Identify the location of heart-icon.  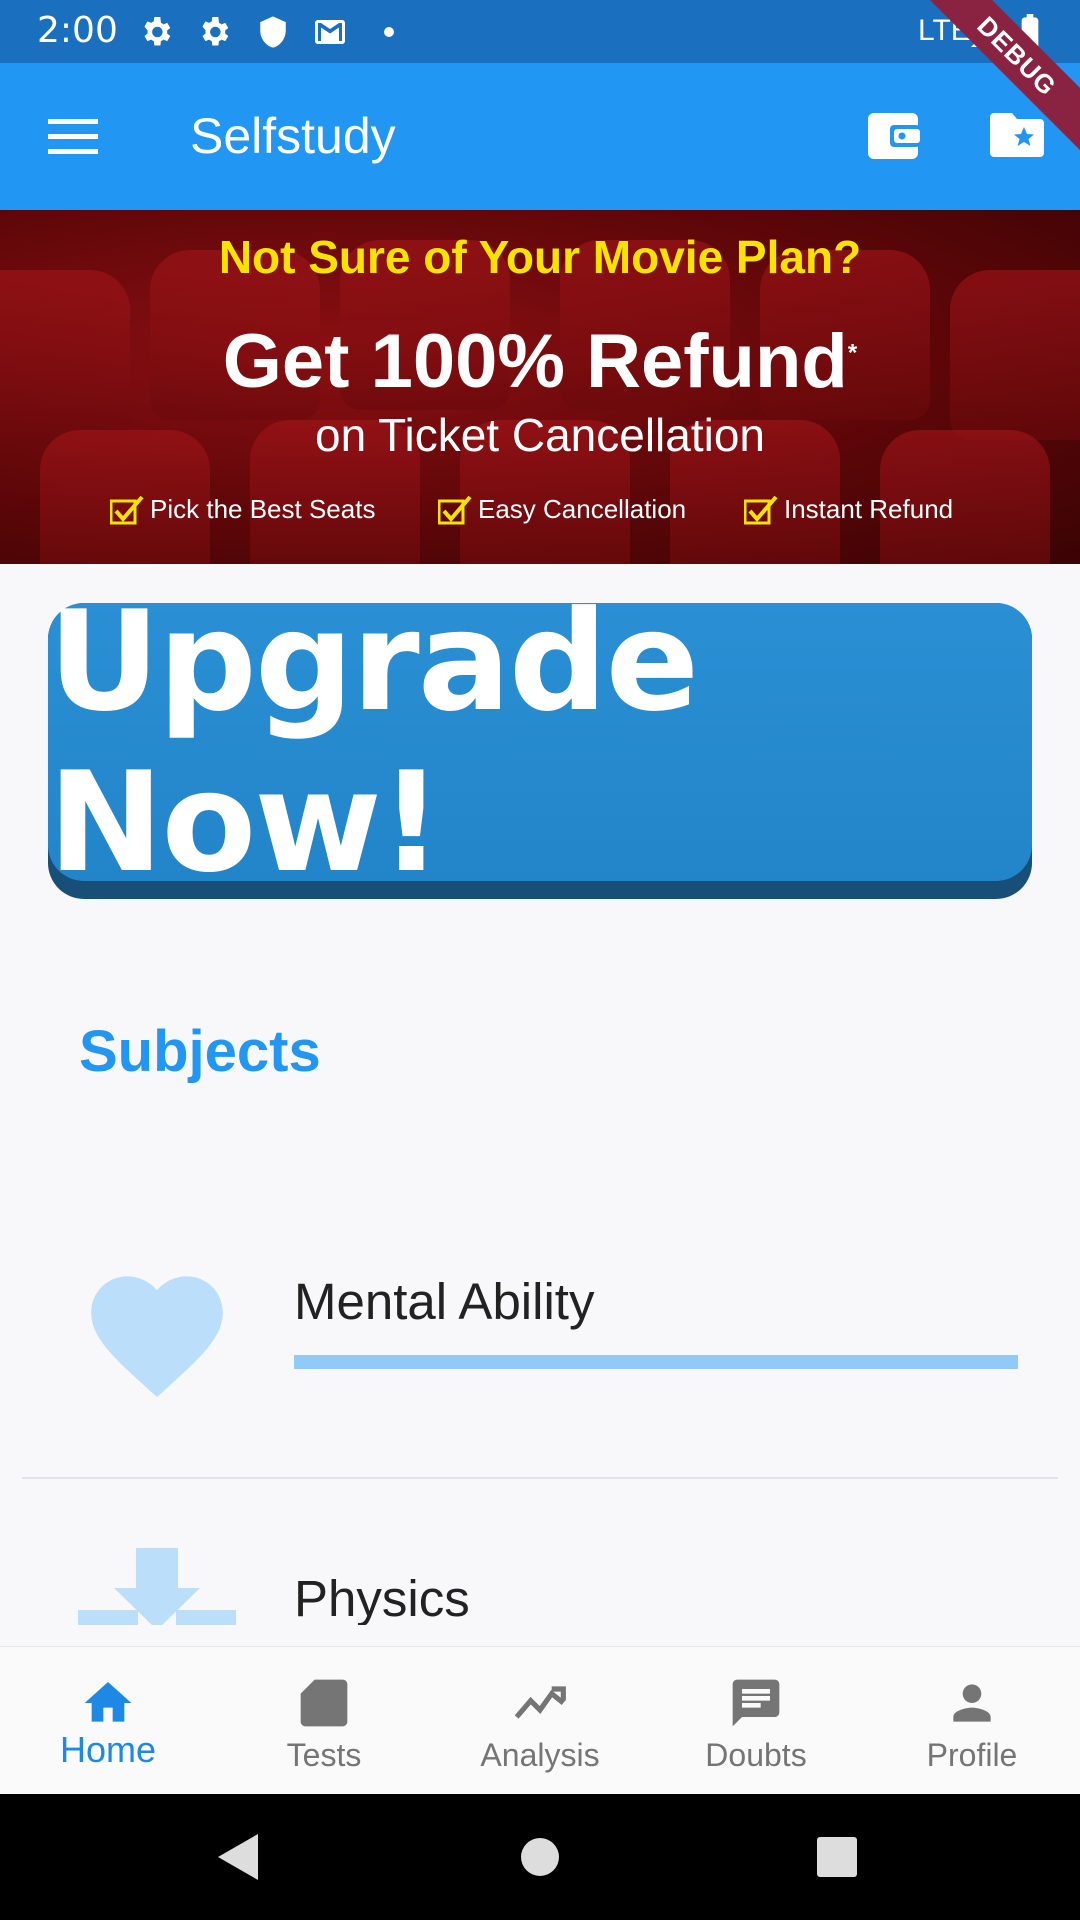
(157, 1337).